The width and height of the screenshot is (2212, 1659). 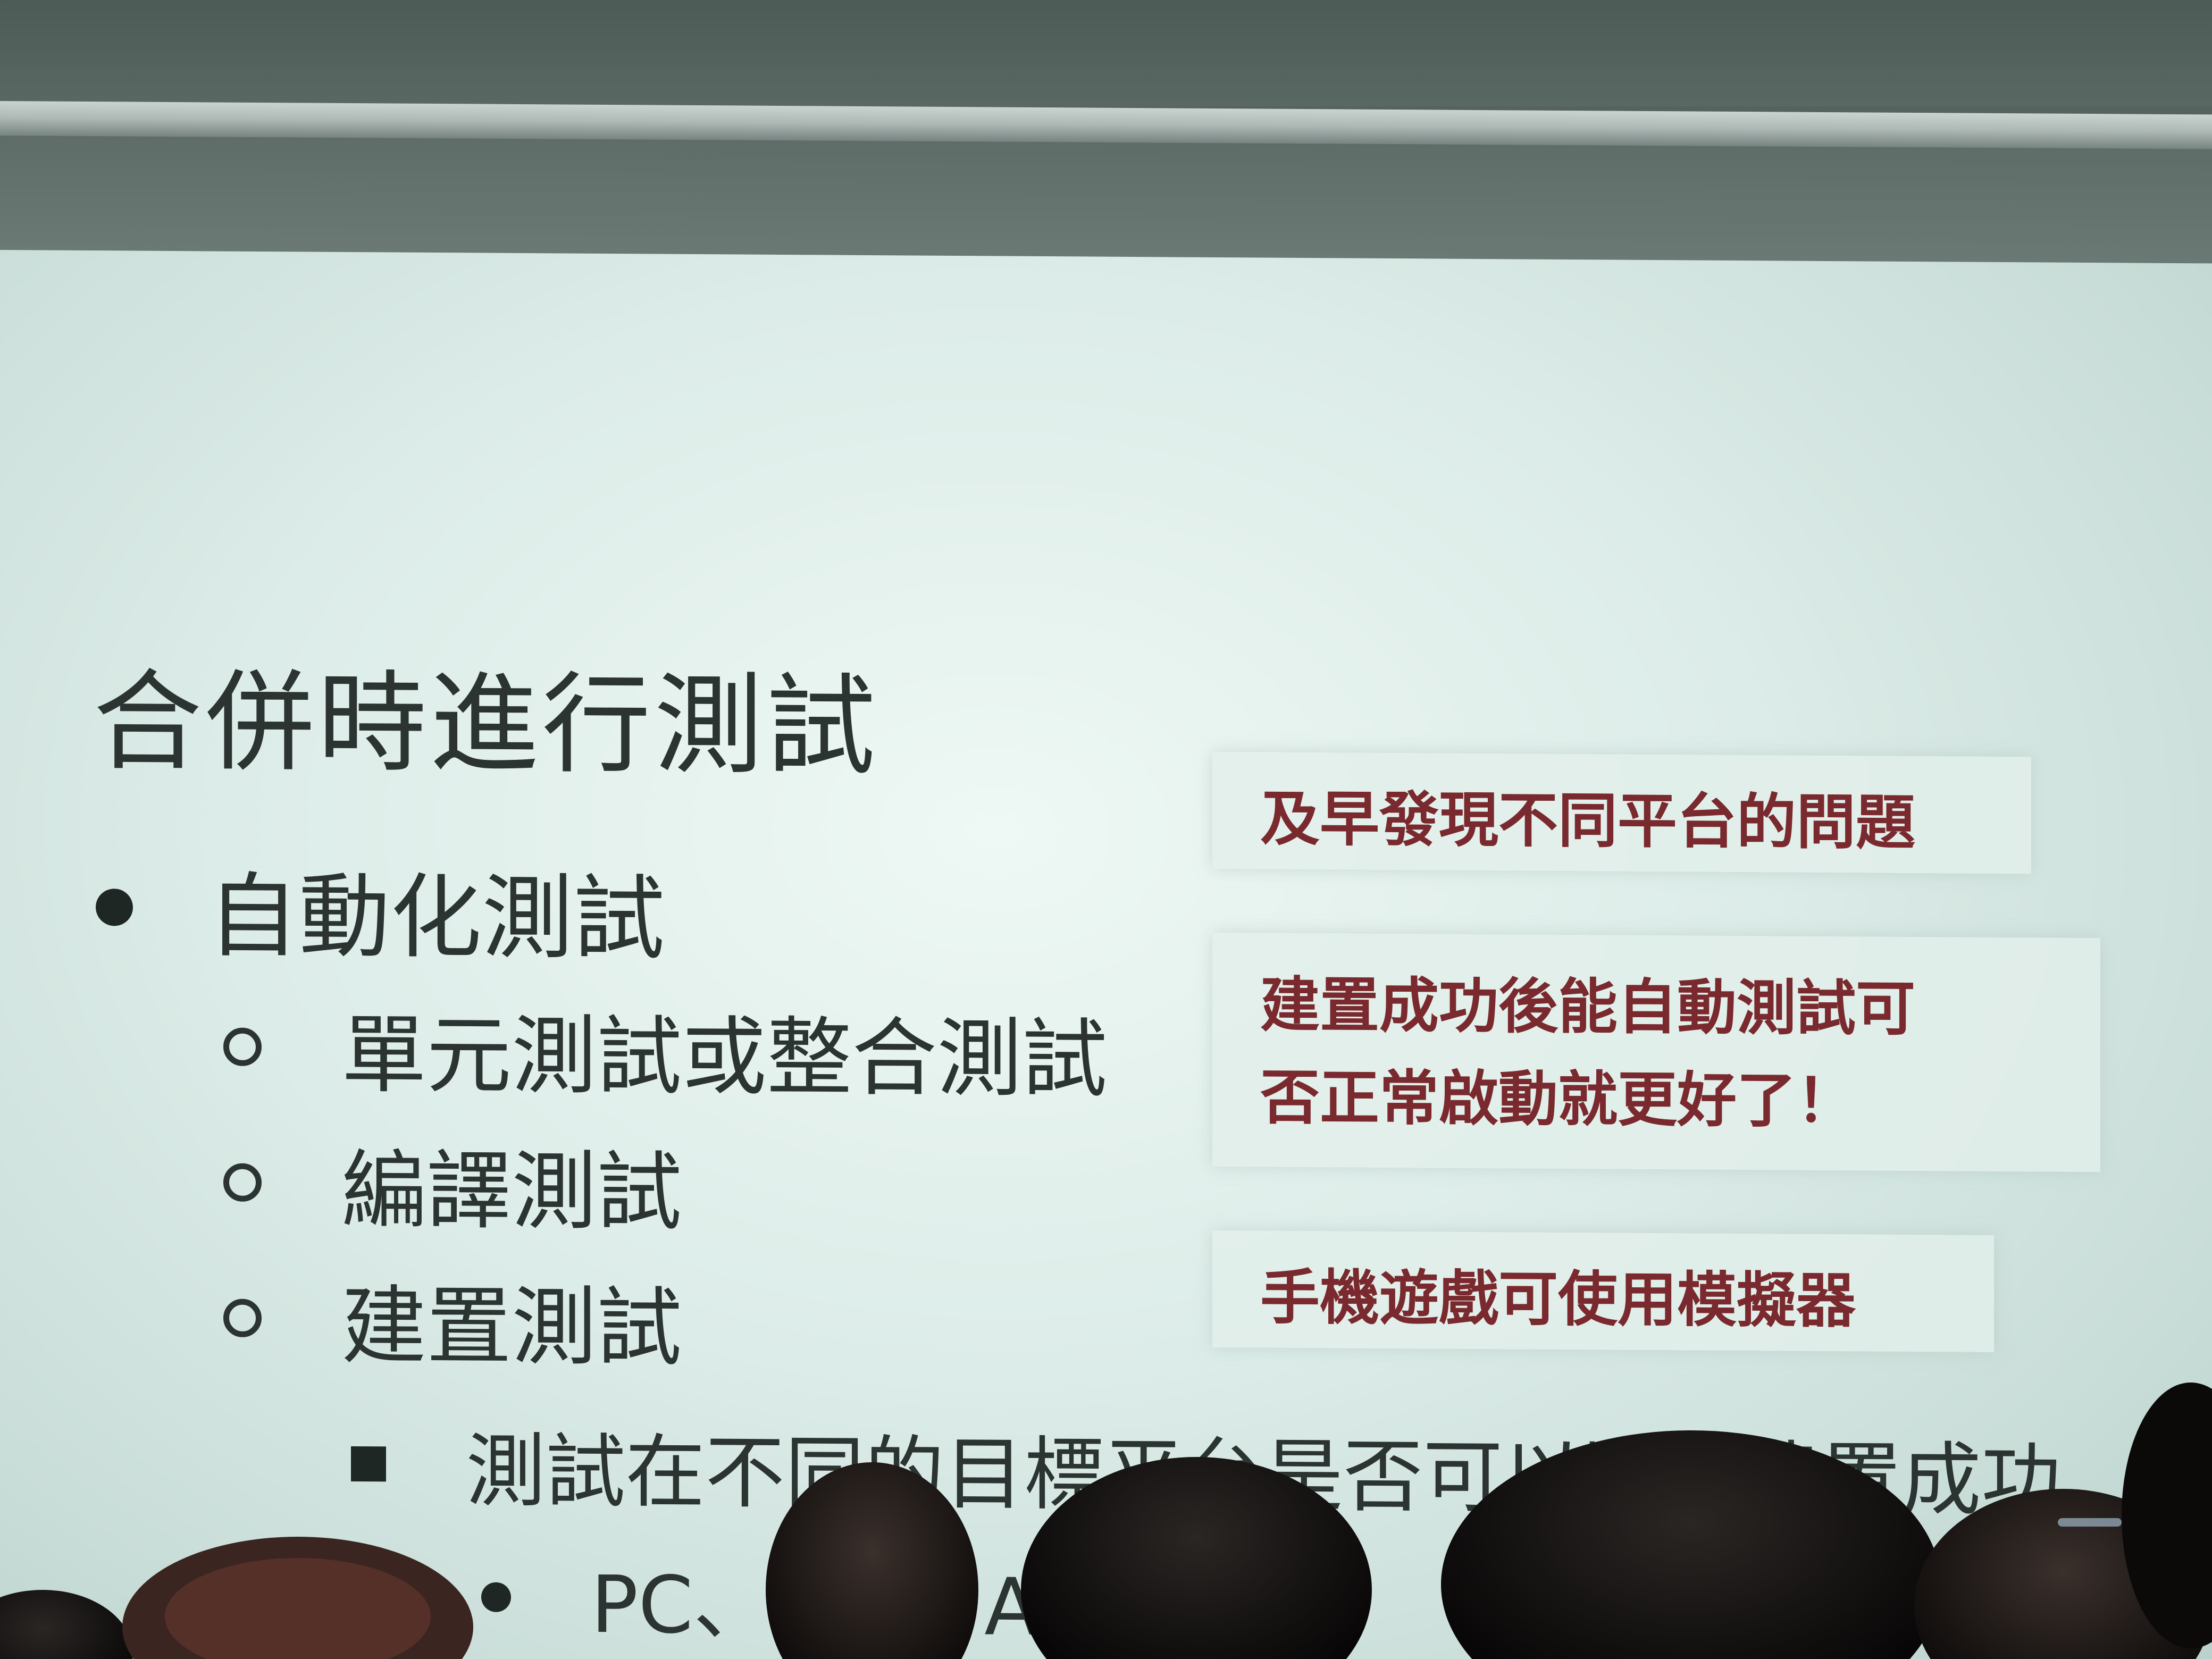 I want to click on note-text-line1: 建置成功後能自動測試可, so click(x=1587, y=1007).